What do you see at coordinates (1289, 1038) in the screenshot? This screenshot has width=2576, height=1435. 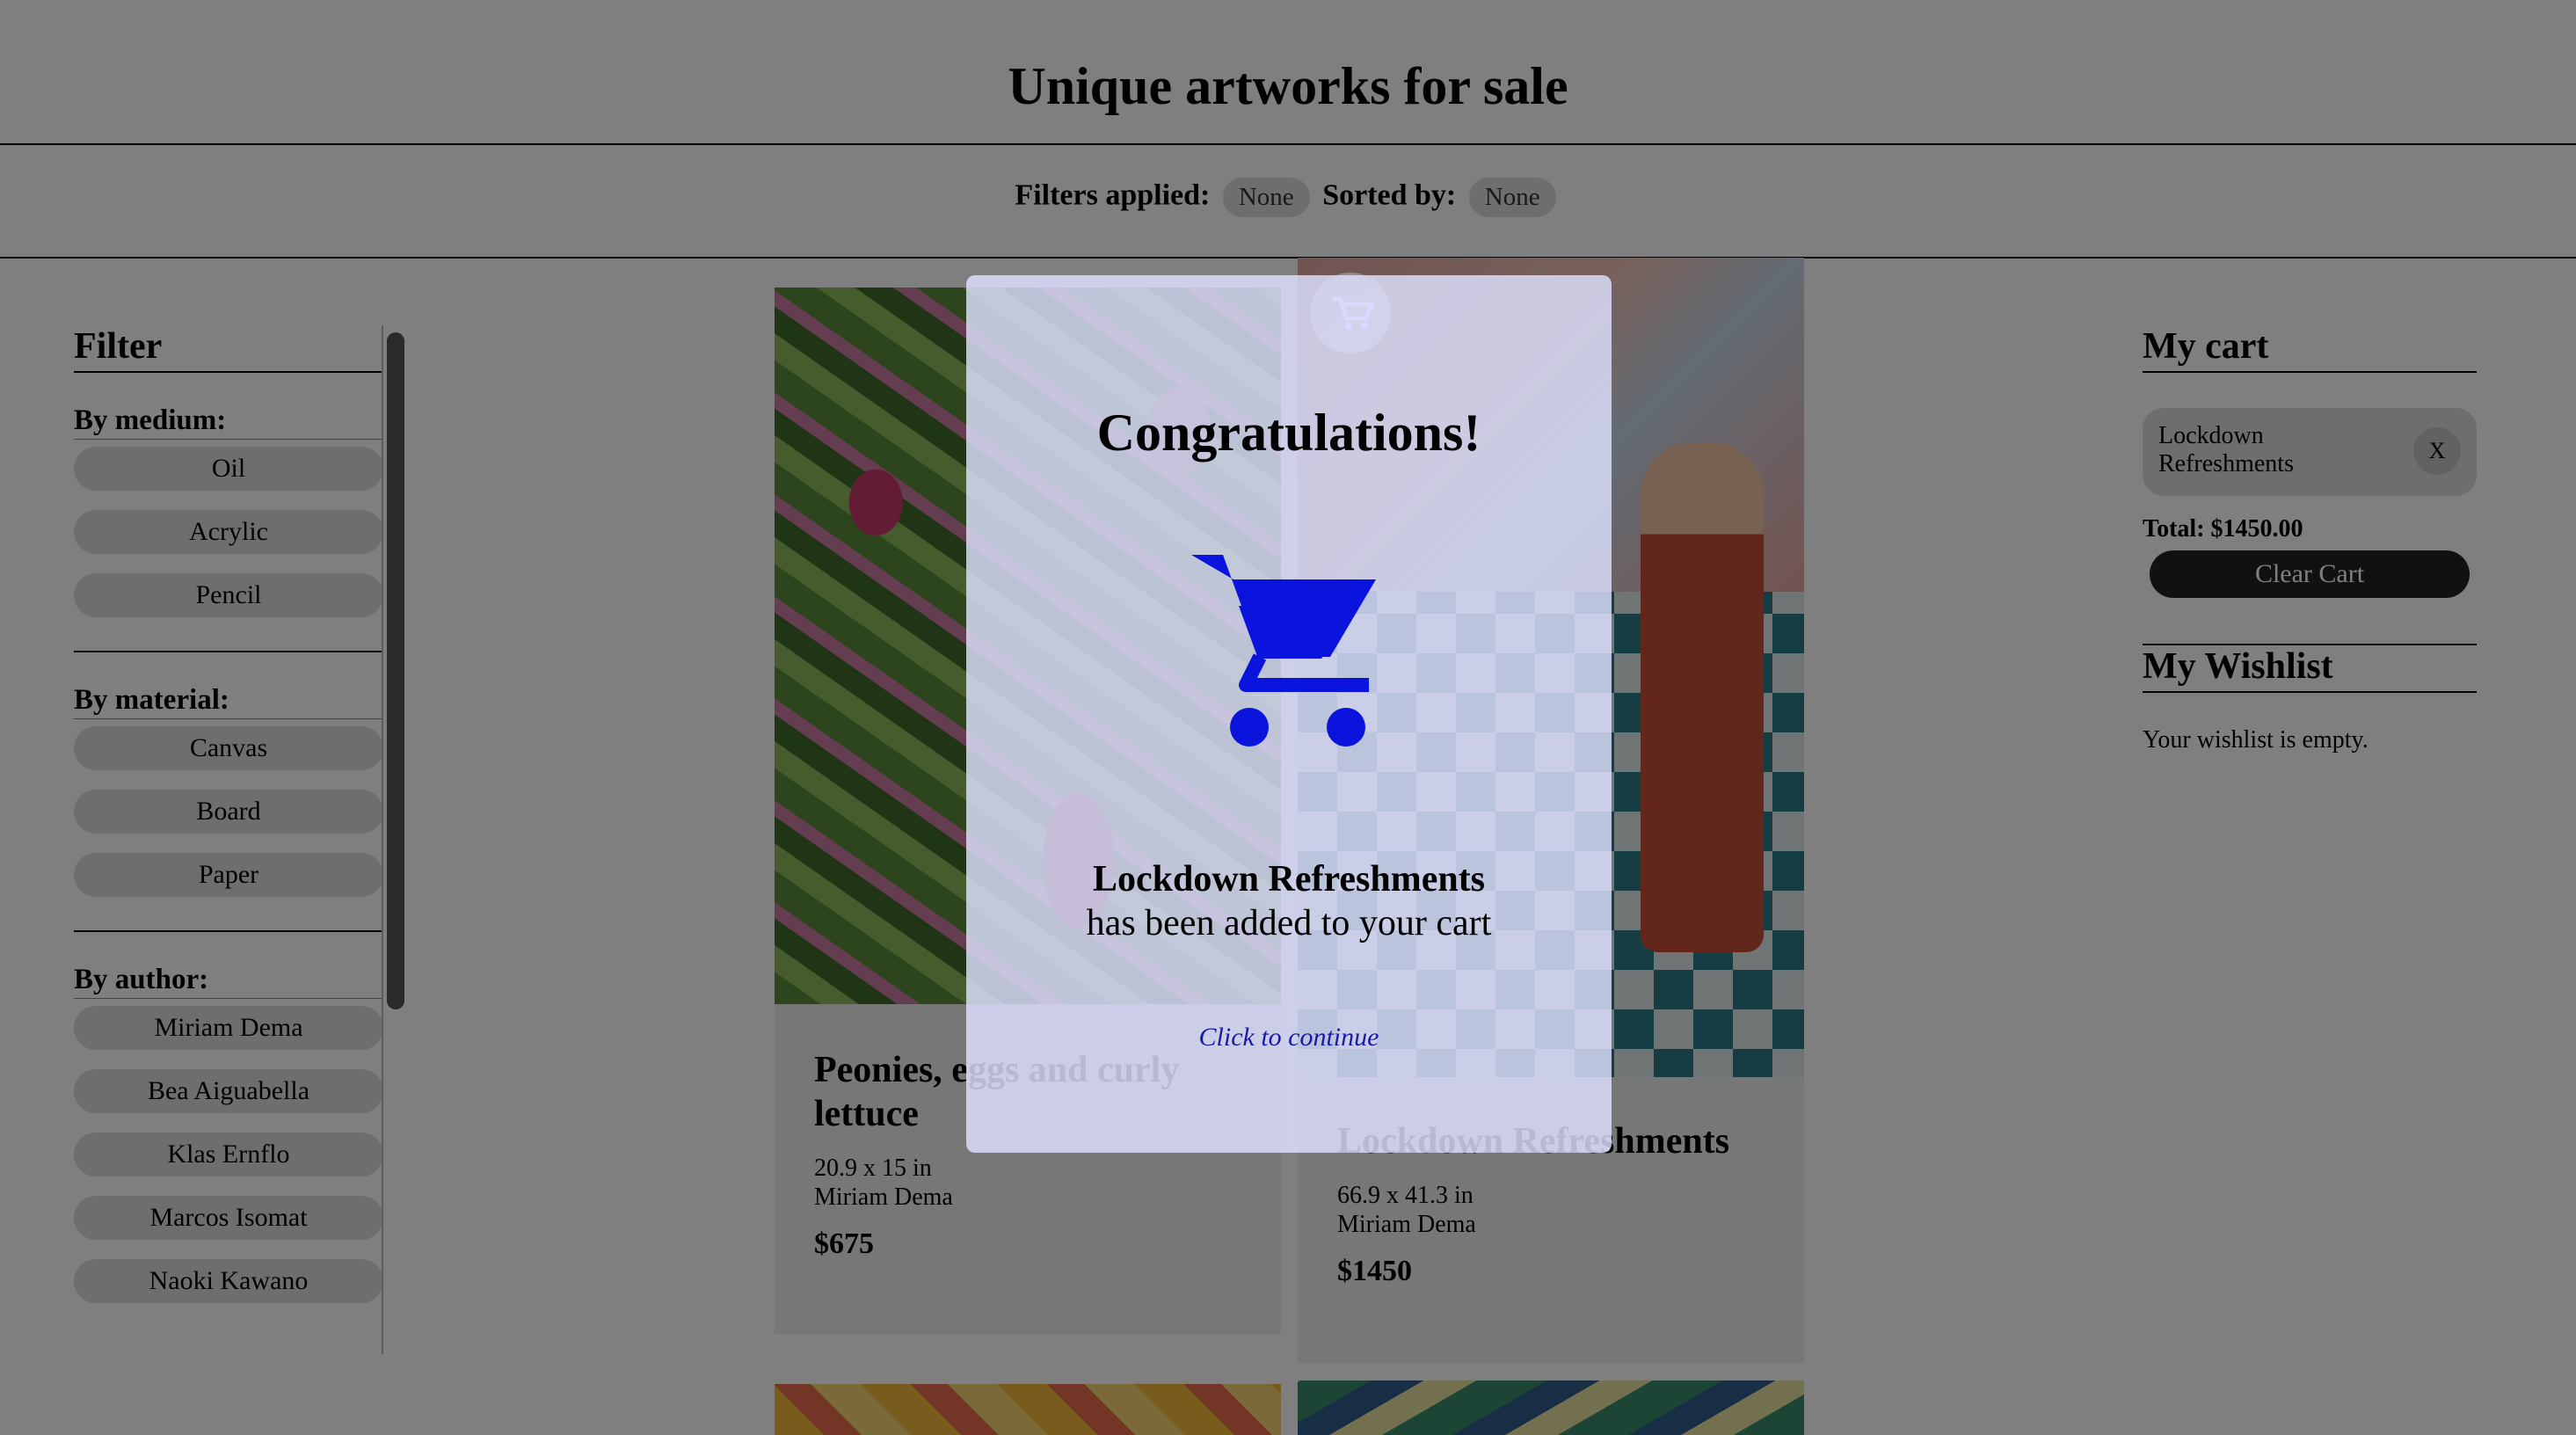 I see `continue-link: Click to continue` at bounding box center [1289, 1038].